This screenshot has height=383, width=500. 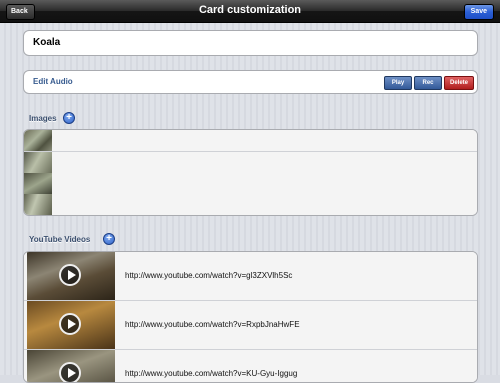 I want to click on play-button: Play, so click(x=398, y=83).